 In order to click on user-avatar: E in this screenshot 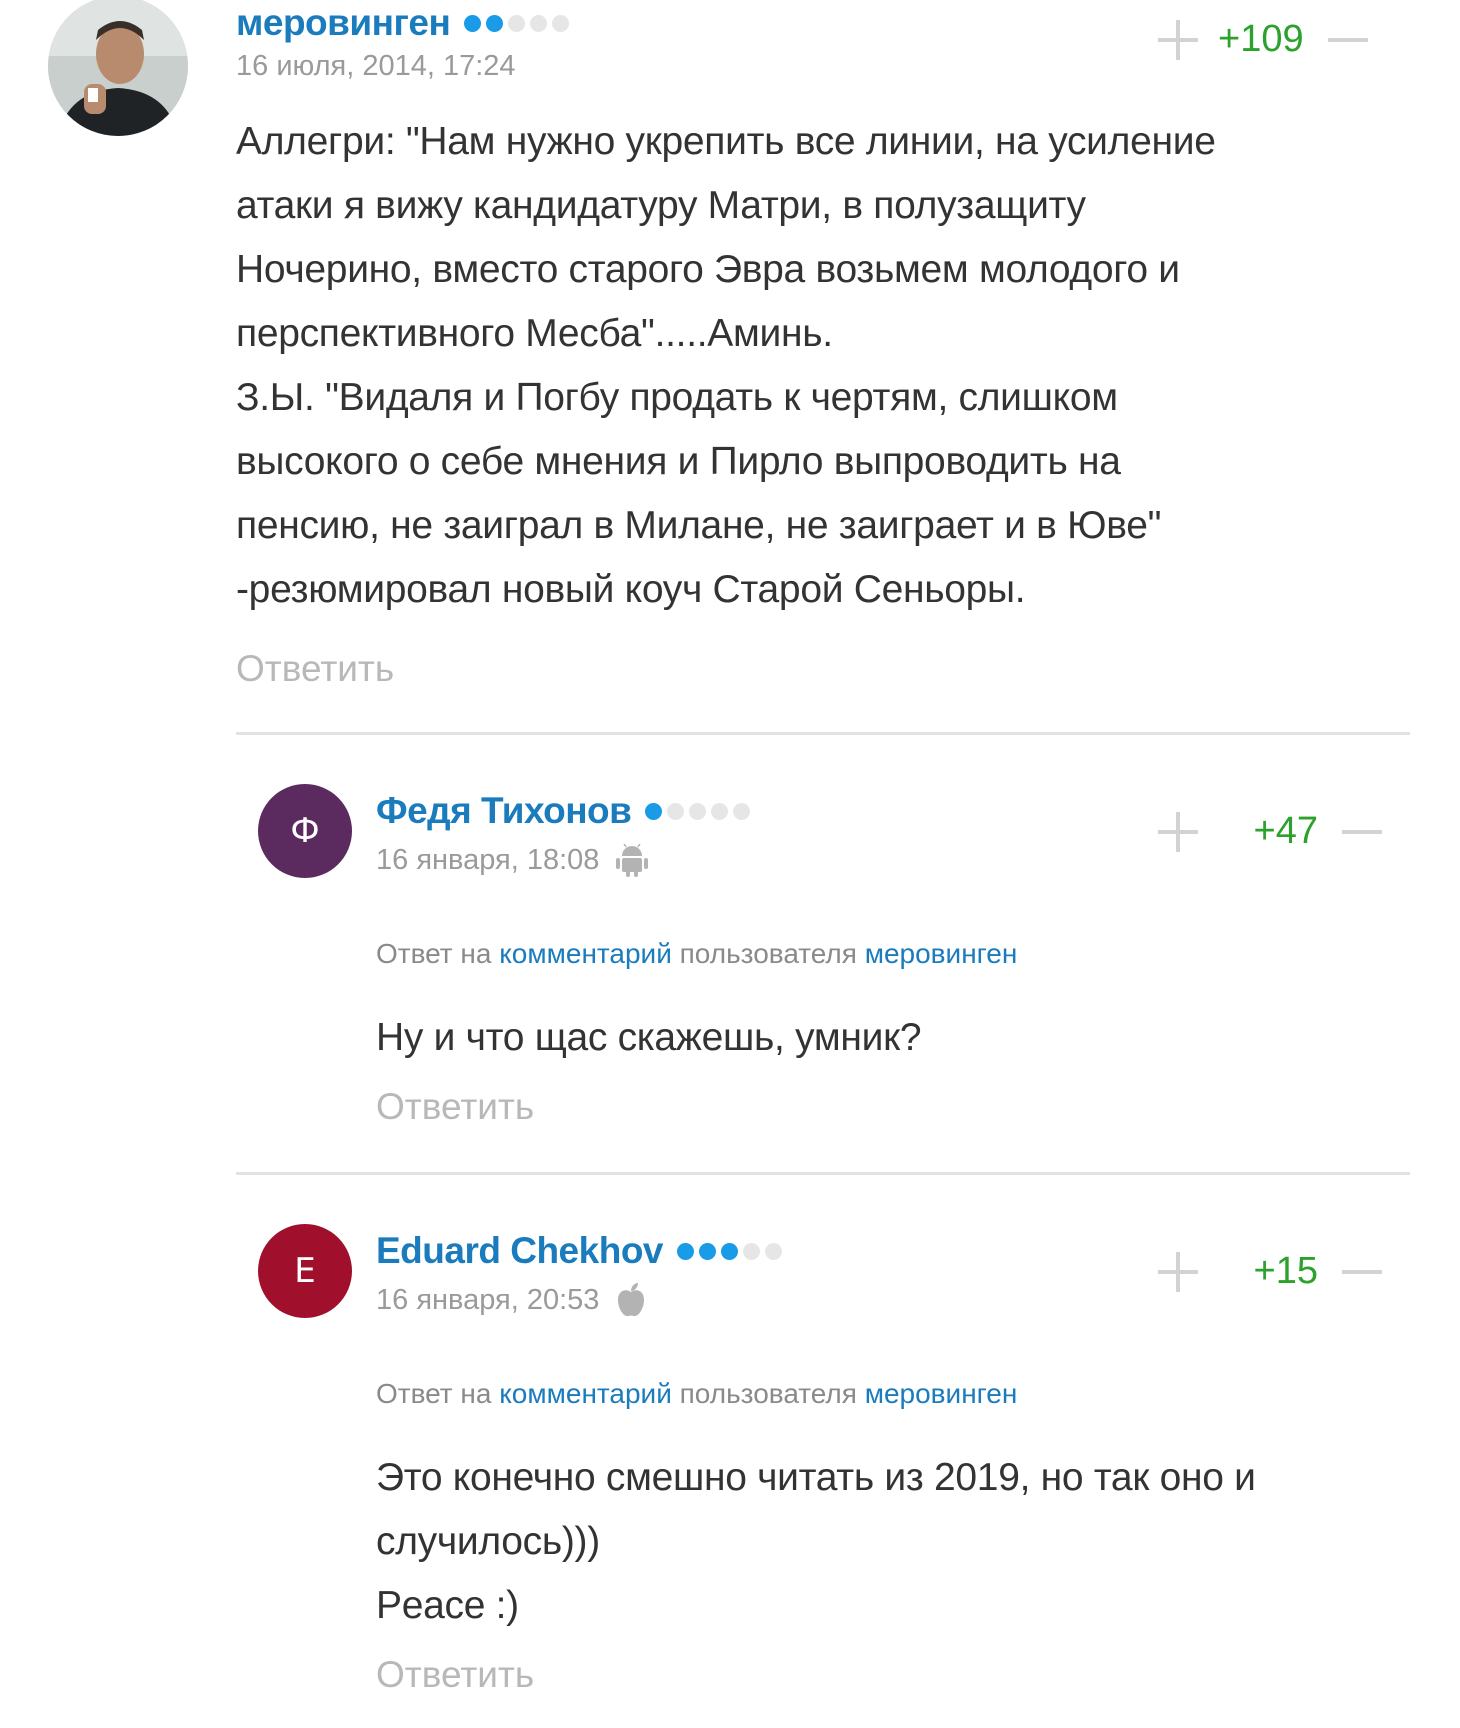, I will do `click(305, 1271)`.